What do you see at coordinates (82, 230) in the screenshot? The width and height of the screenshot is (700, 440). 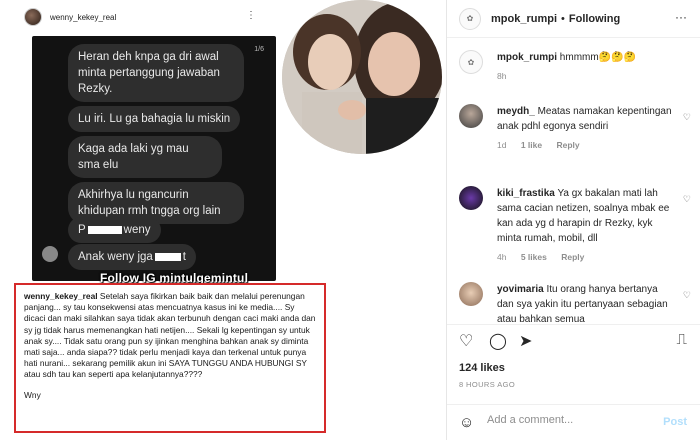 I see `chat-bubble-text: P` at bounding box center [82, 230].